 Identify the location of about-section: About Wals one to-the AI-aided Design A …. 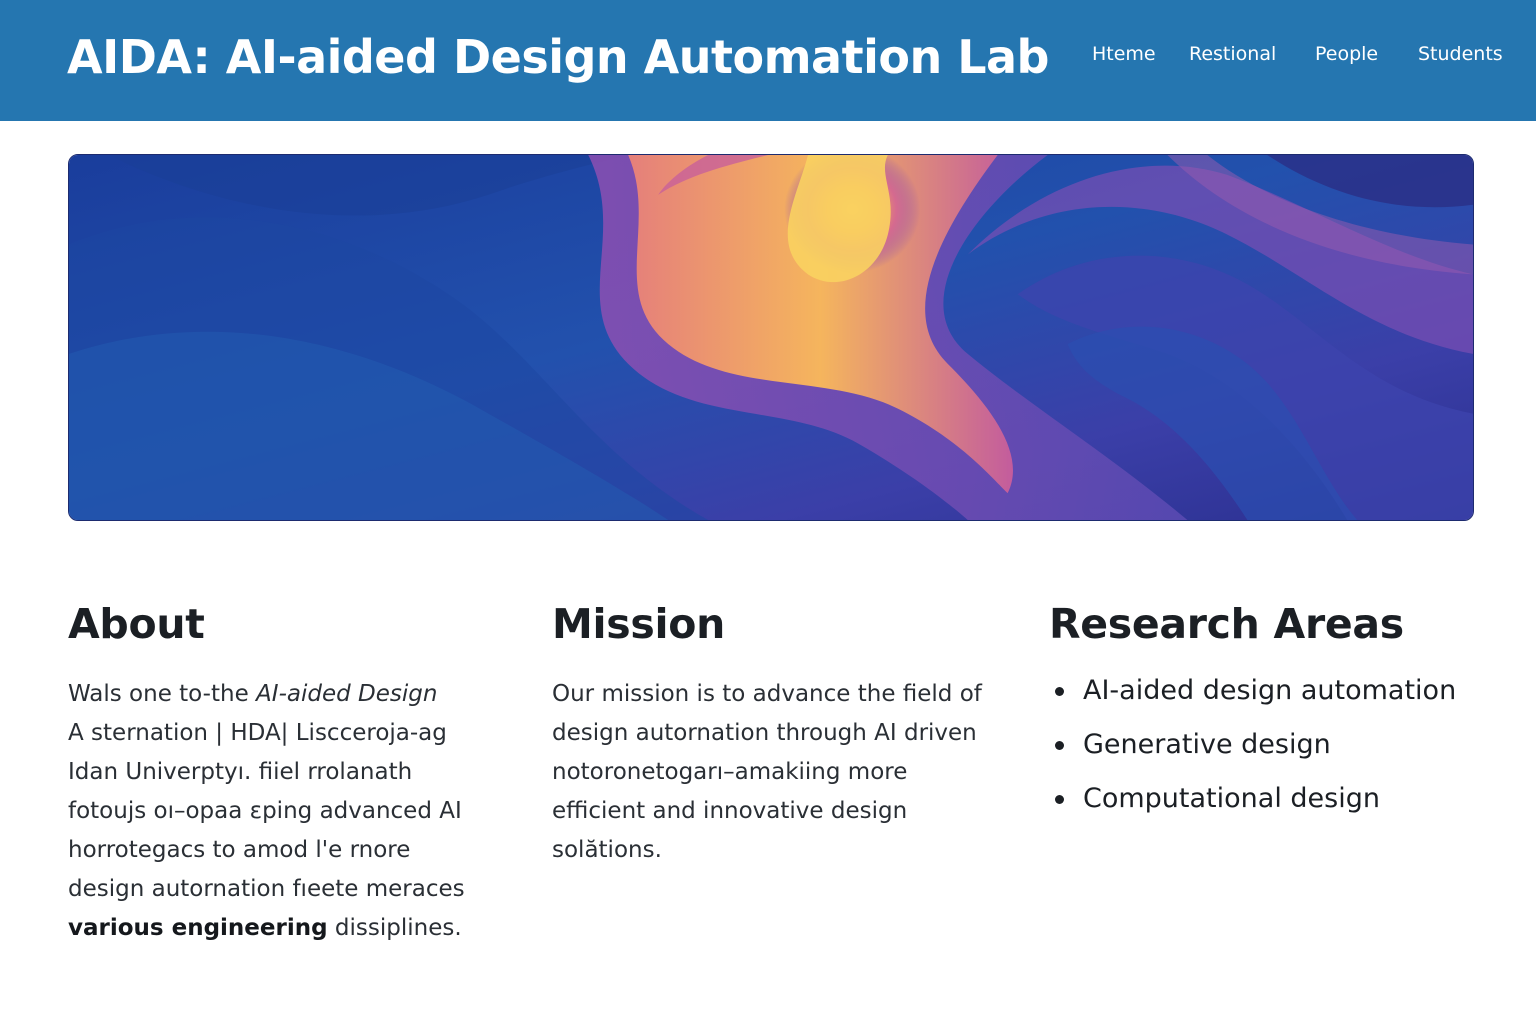
(266, 773).